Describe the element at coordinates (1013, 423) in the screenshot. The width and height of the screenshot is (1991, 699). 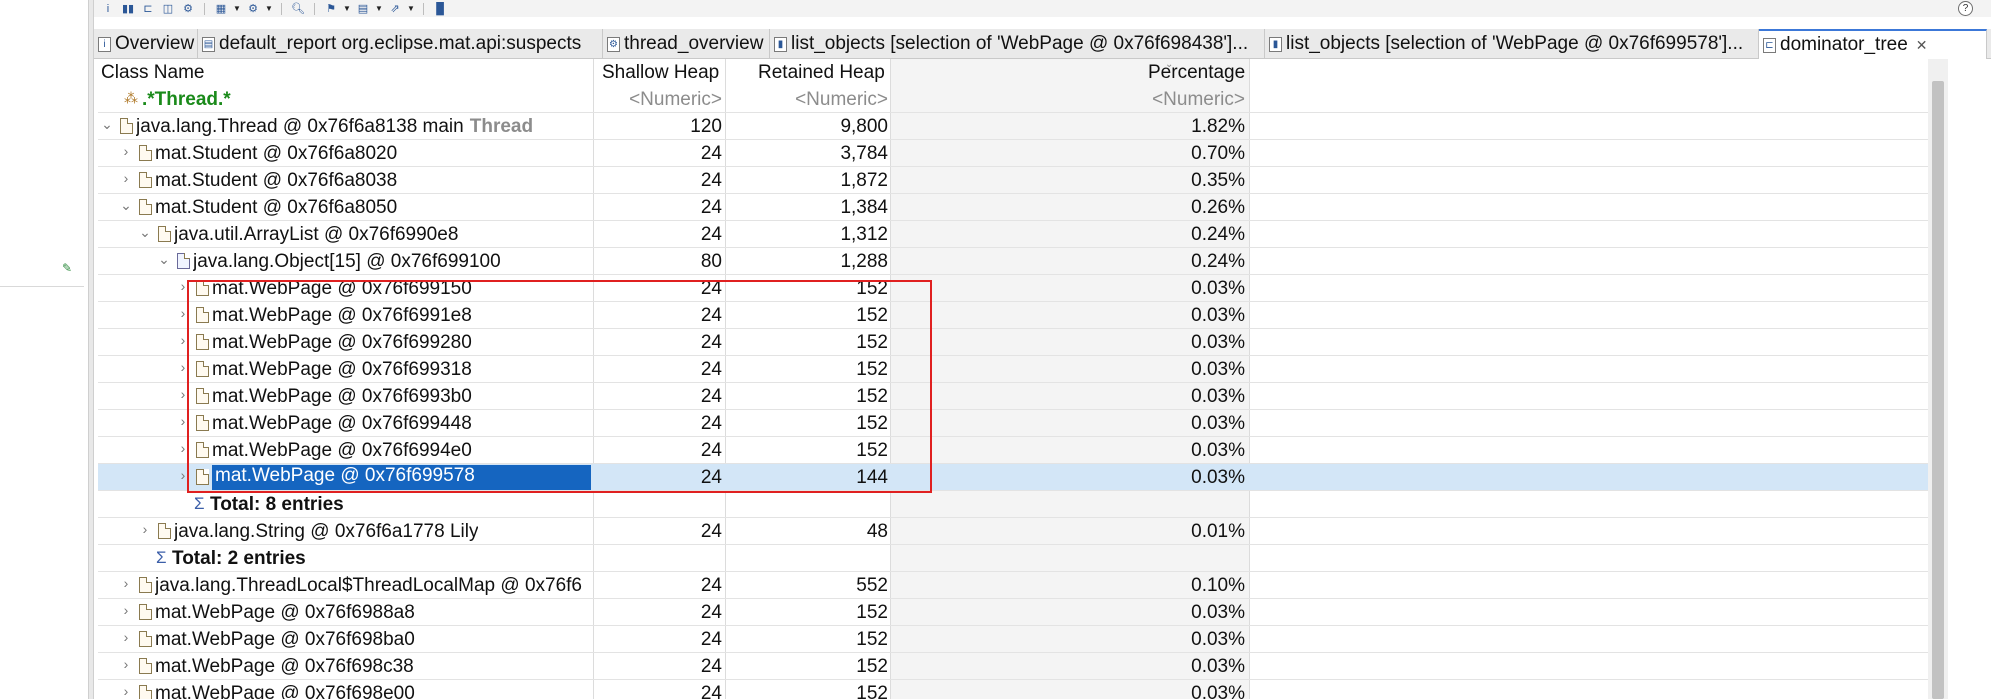
I see `tree-row: › mat.WebPage @ 0x76f699448 24 152 0.03%` at that location.